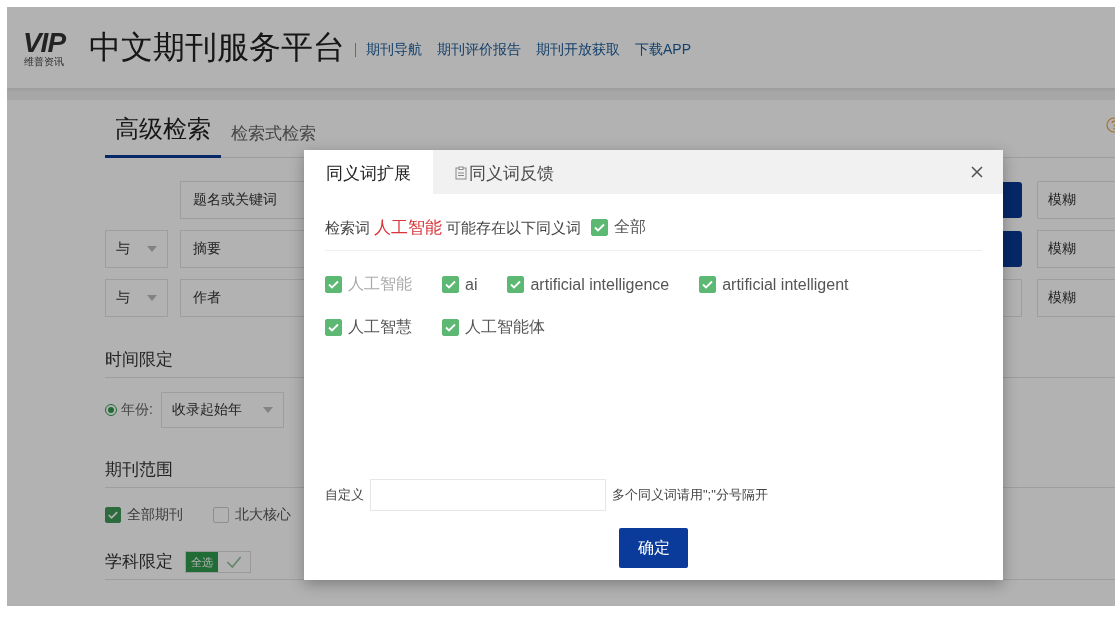 This screenshot has width=1115, height=617. Describe the element at coordinates (619, 227) in the screenshot. I see `all-checkbox: 全部` at that location.